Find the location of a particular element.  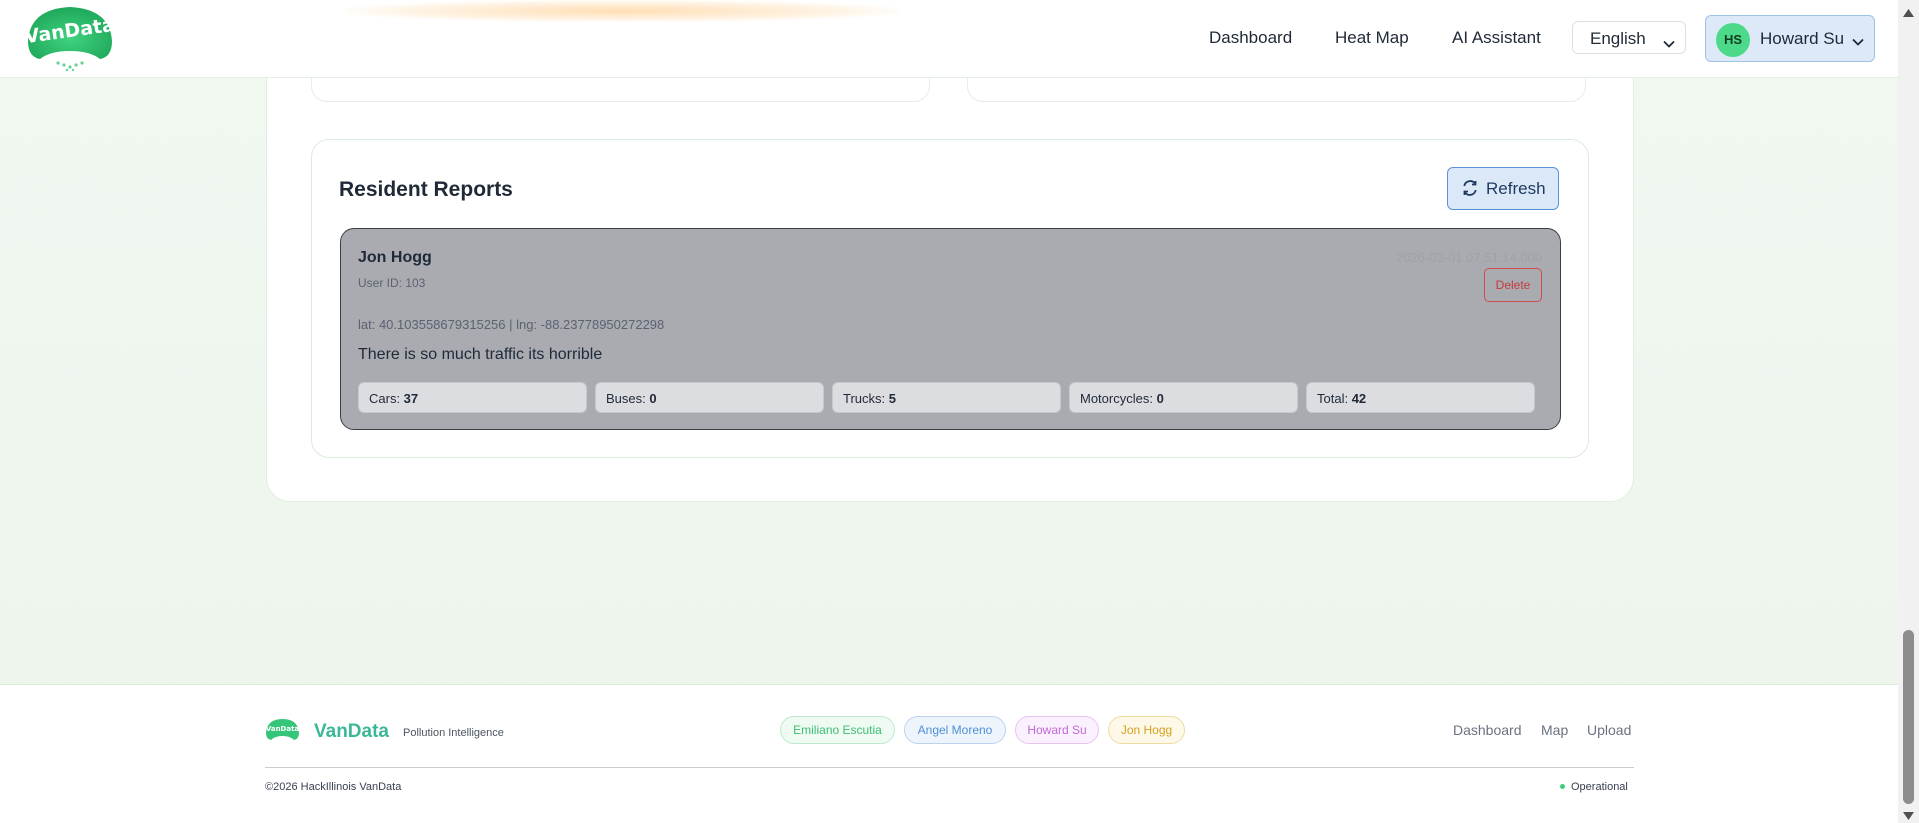

report-message: There is so much traffic its horrible is located at coordinates (480, 354).